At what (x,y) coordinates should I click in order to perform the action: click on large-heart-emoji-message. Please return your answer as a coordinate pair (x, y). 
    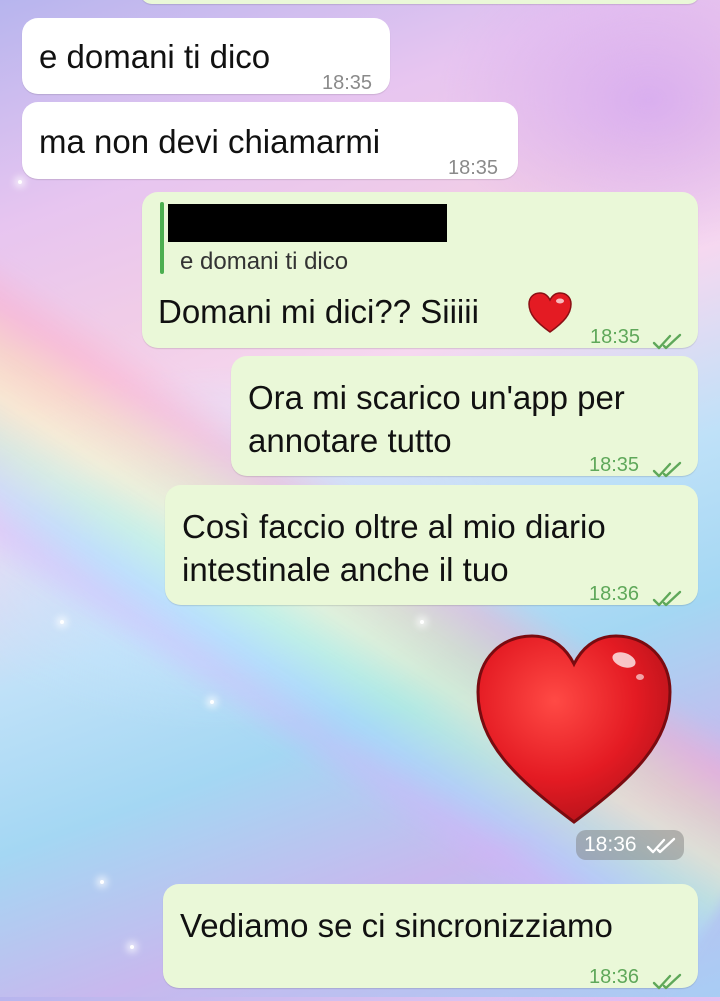
    Looking at the image, I should click on (574, 729).